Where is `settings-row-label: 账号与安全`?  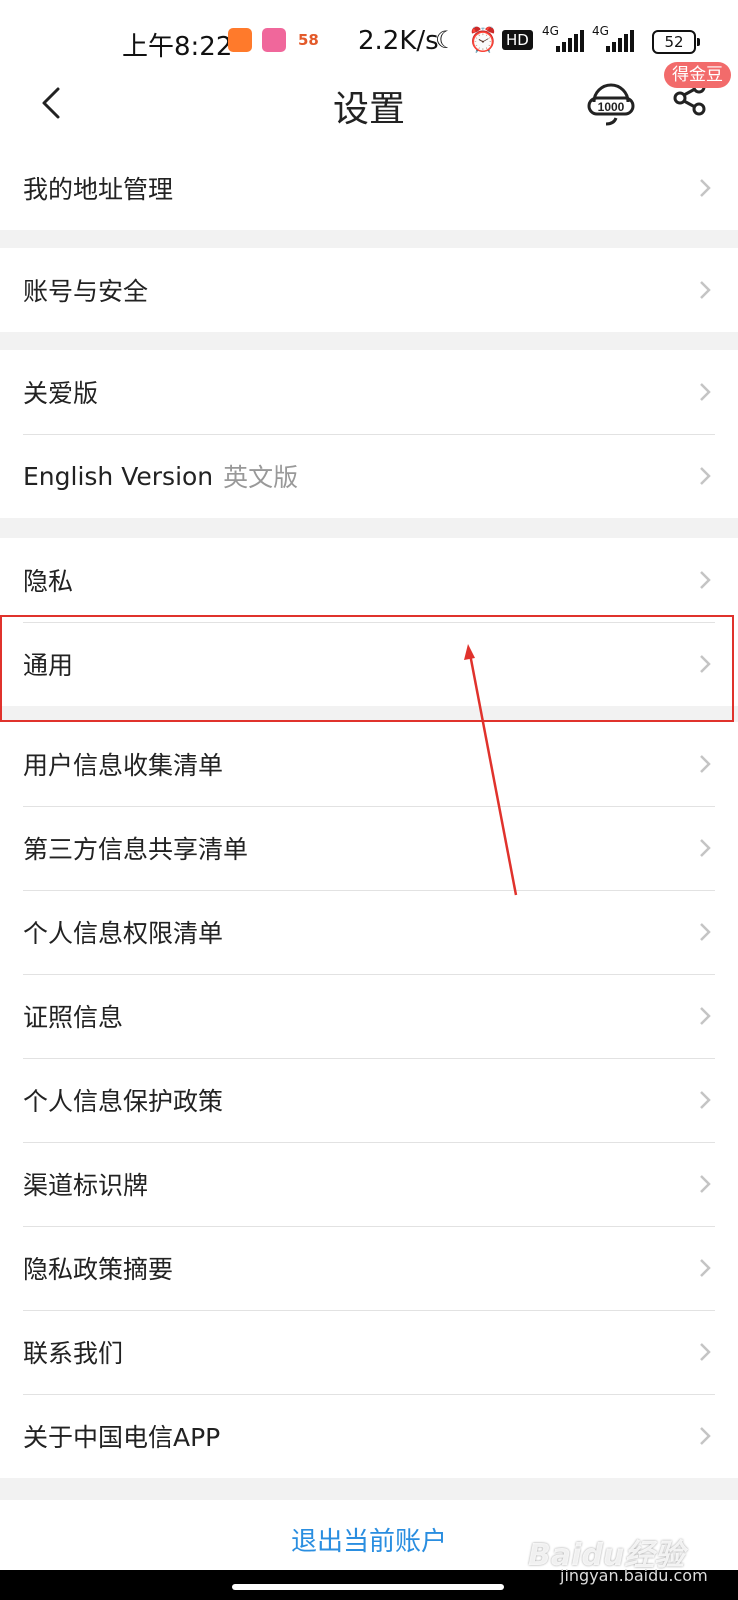
settings-row-label: 账号与安全 is located at coordinates (86, 291).